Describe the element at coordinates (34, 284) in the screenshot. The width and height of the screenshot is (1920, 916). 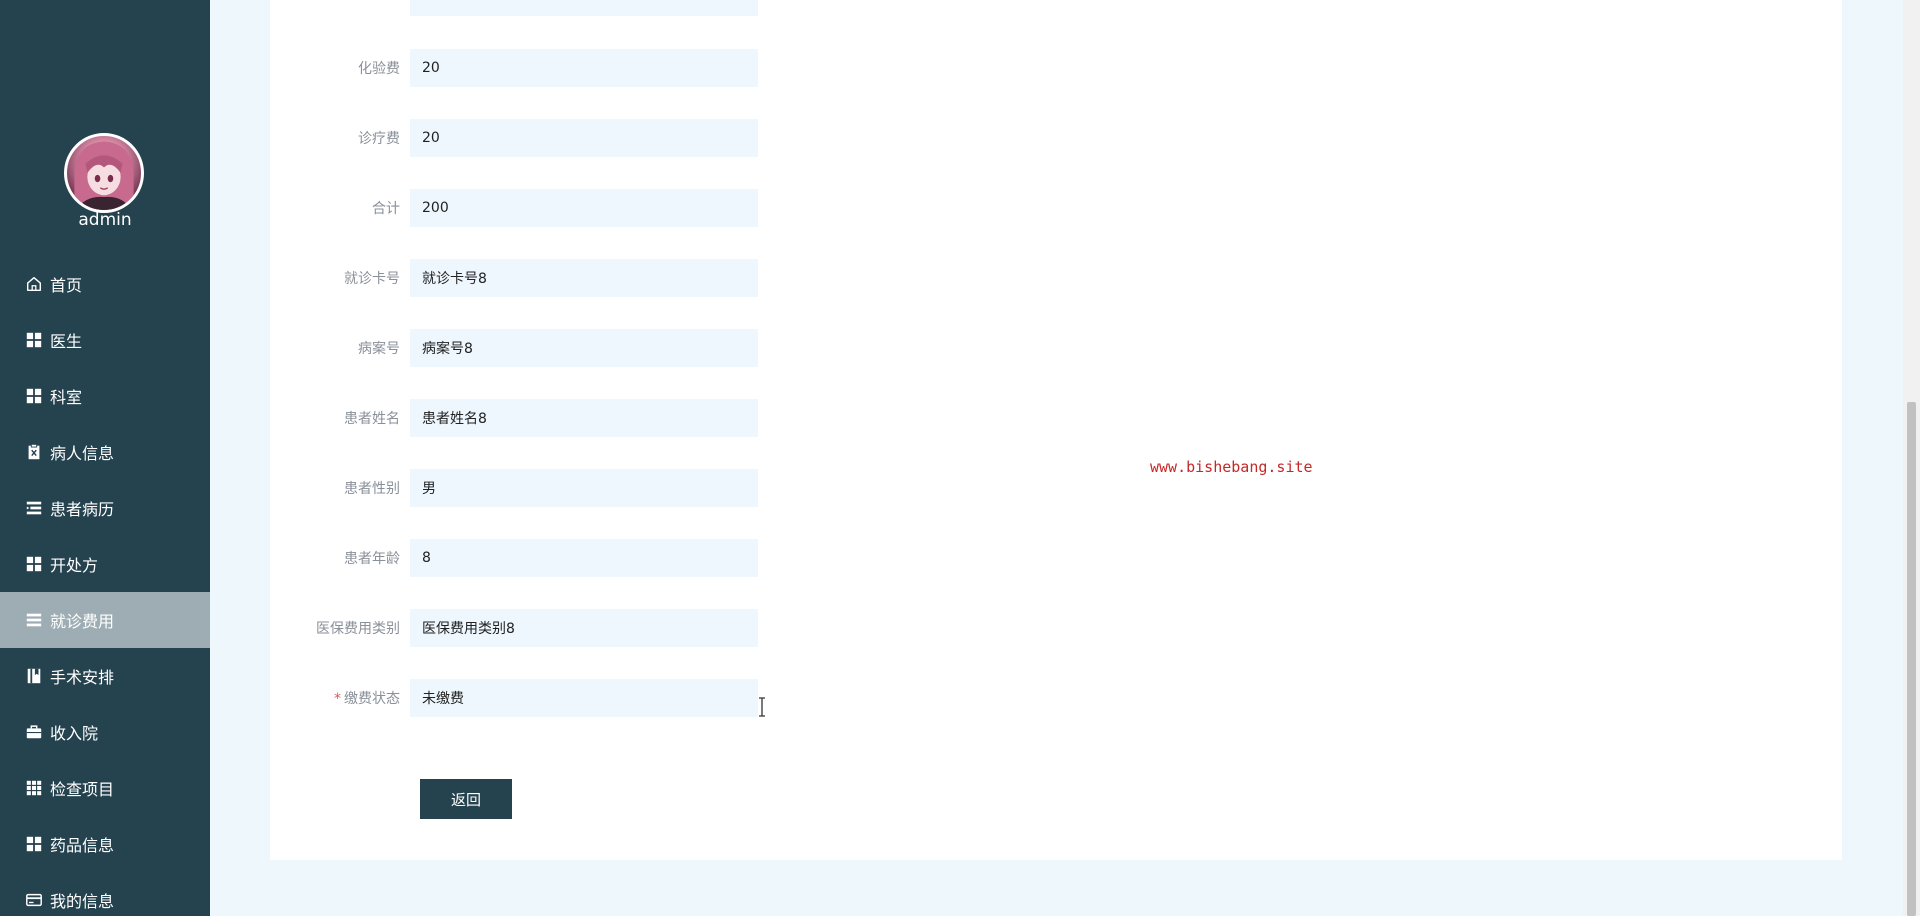
I see `home-icon` at that location.